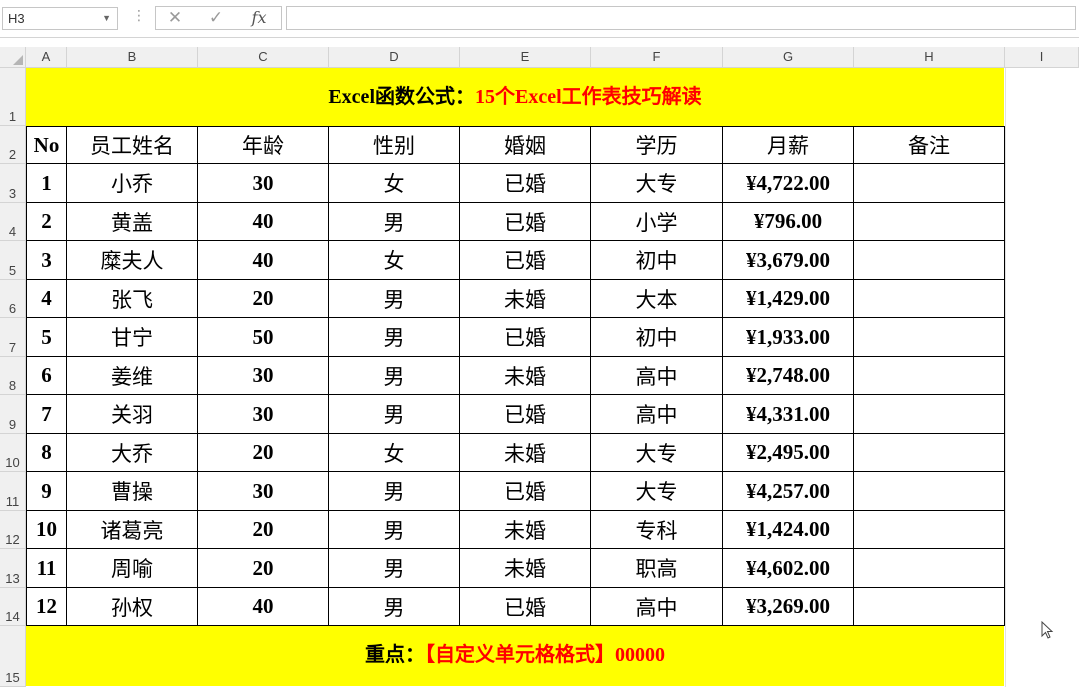 The width and height of the screenshot is (1079, 687). What do you see at coordinates (46, 607) in the screenshot?
I see `cell-no: 12` at bounding box center [46, 607].